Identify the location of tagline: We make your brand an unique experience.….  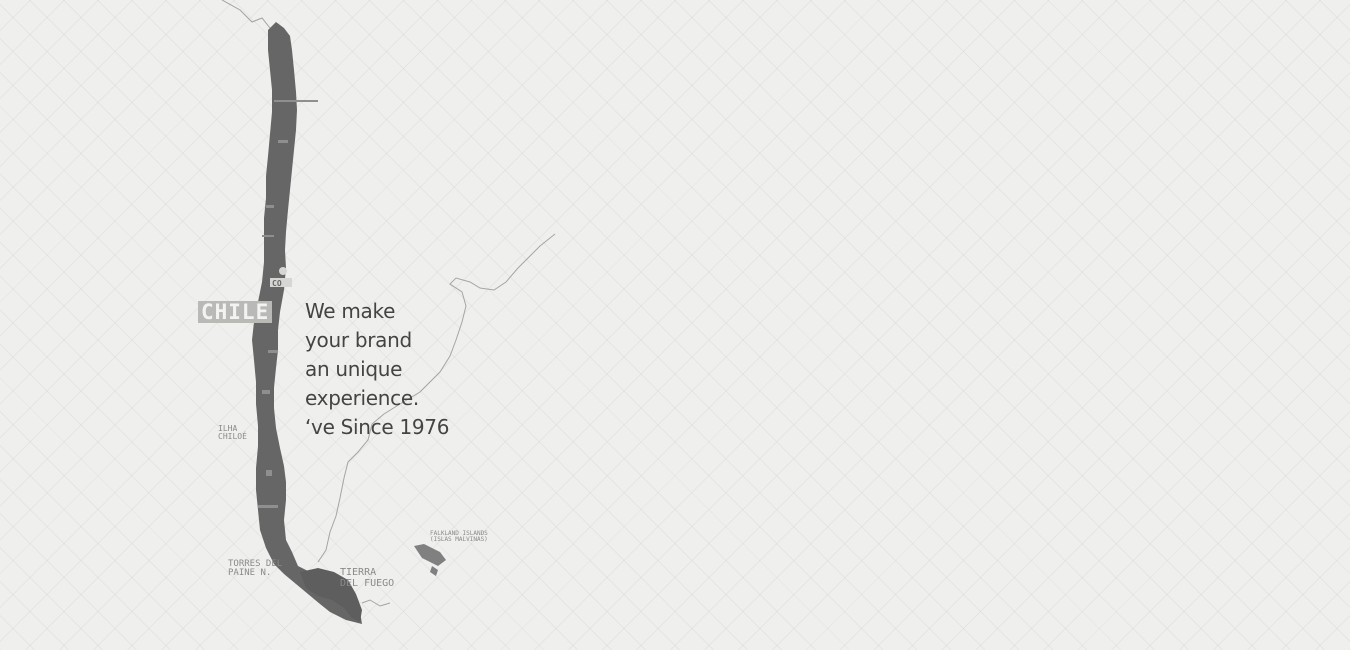
(435, 369).